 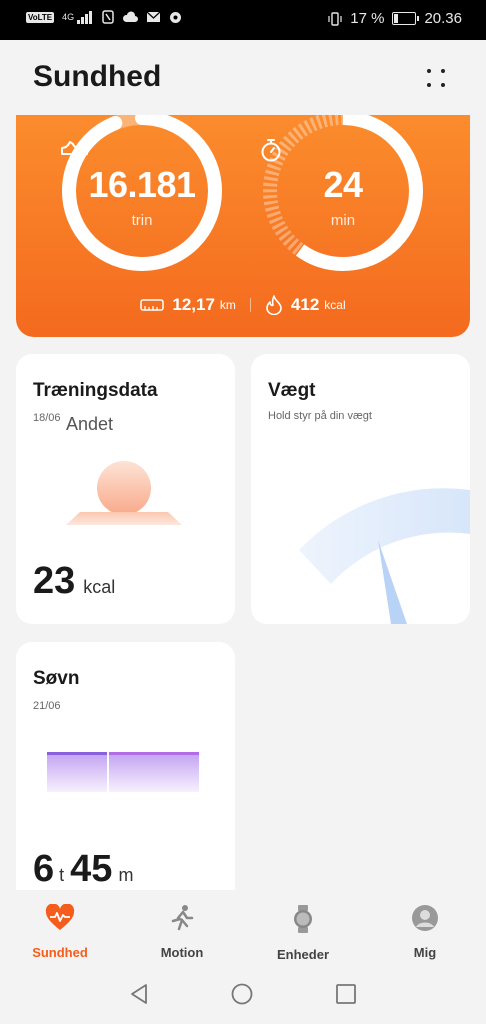 What do you see at coordinates (243, 20) in the screenshot?
I see `status-bar: VoLTE 4G 17 % 20.36` at bounding box center [243, 20].